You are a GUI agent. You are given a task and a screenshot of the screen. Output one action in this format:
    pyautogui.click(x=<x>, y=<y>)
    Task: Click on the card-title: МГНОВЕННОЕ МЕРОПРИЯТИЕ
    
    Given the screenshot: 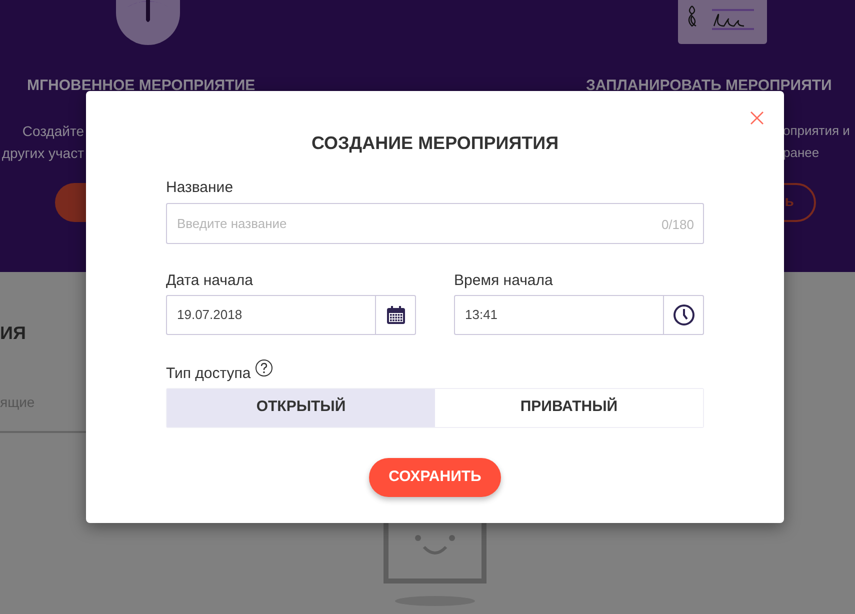 What is the action you would take?
    pyautogui.click(x=141, y=86)
    